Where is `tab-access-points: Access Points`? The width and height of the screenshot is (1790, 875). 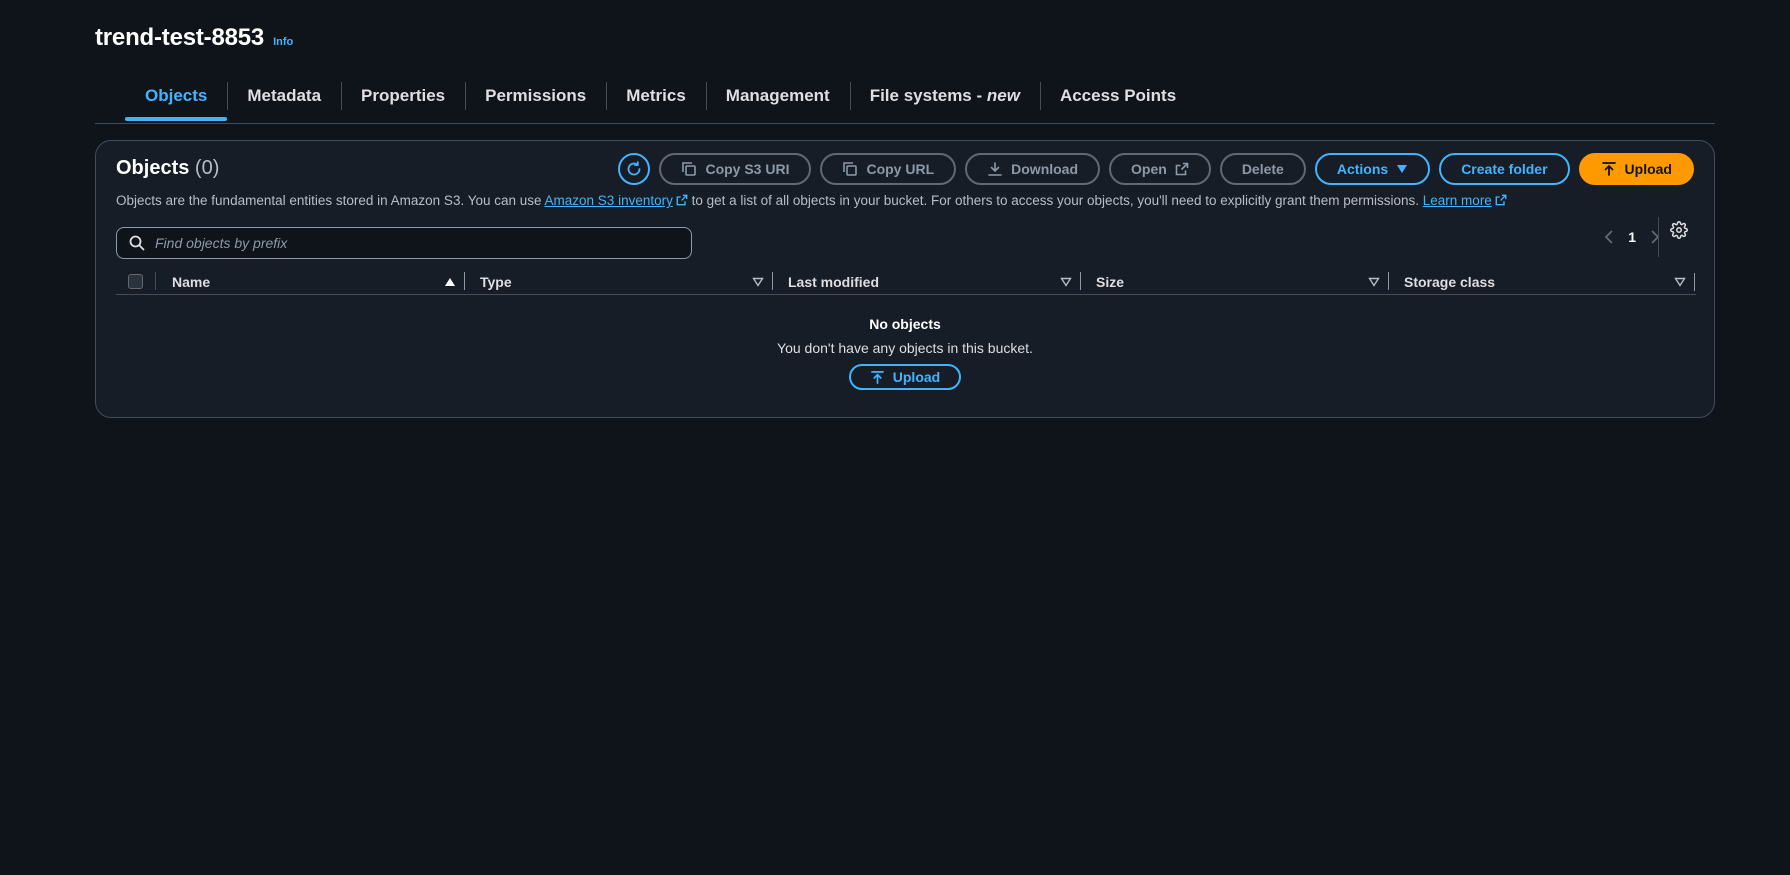
tab-access-points: Access Points is located at coordinates (1117, 101).